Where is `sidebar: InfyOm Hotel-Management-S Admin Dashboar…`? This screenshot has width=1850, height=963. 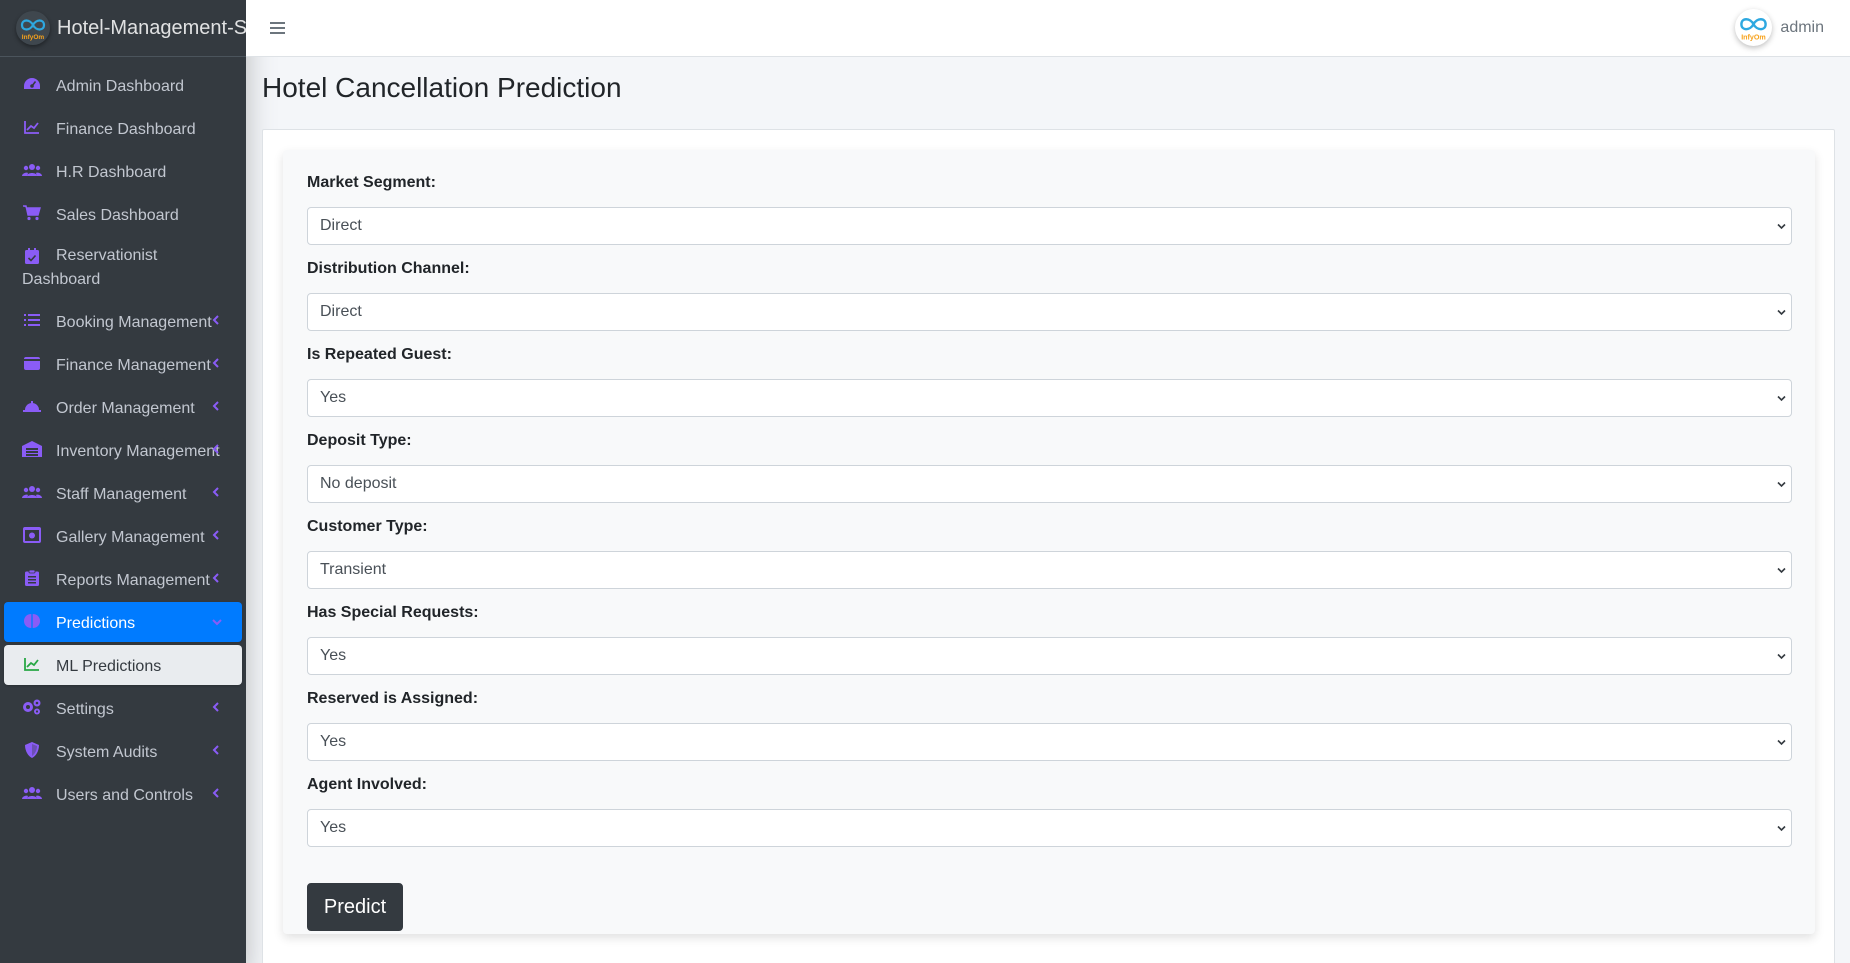 sidebar: InfyOm Hotel-Management-S Admin Dashboar… is located at coordinates (123, 481).